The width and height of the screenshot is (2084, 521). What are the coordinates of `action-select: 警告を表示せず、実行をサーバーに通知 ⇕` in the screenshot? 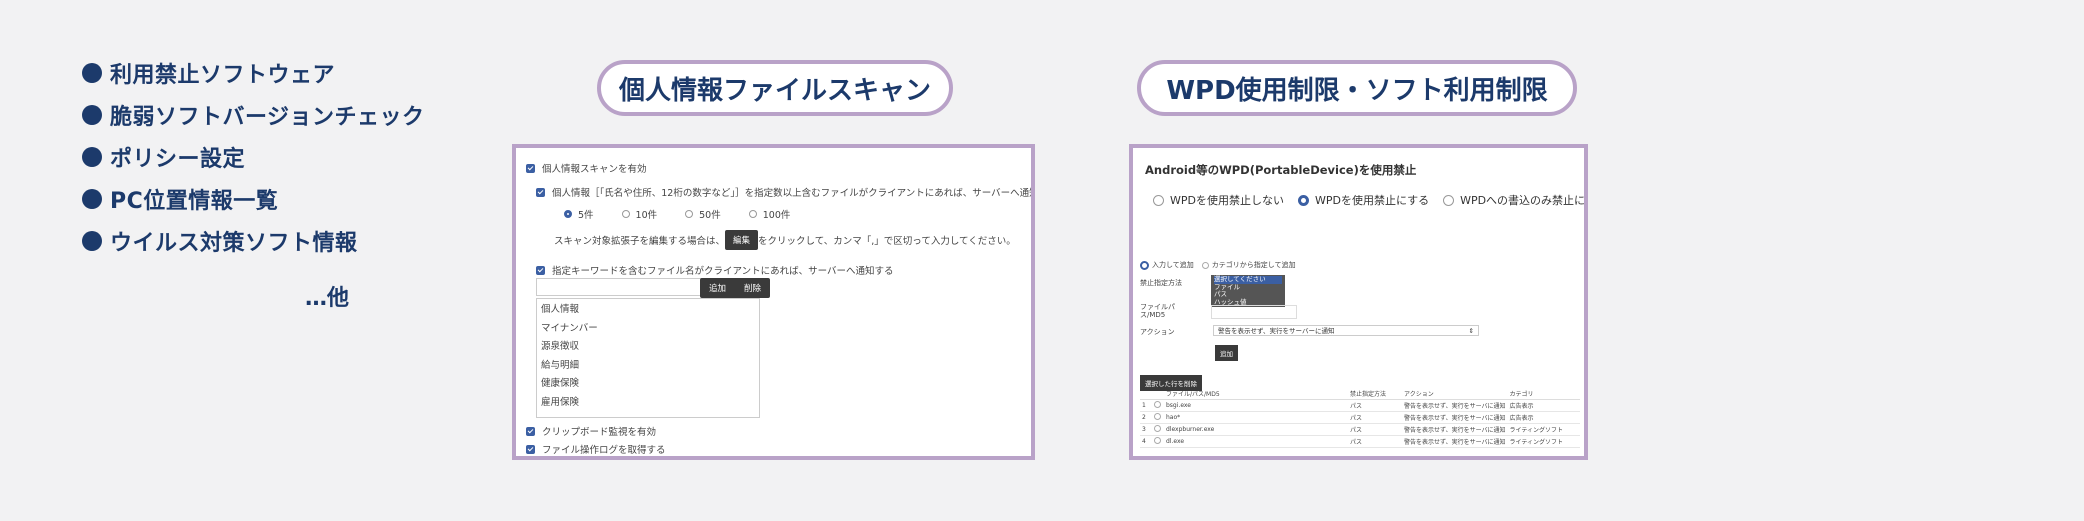 It's located at (1346, 330).